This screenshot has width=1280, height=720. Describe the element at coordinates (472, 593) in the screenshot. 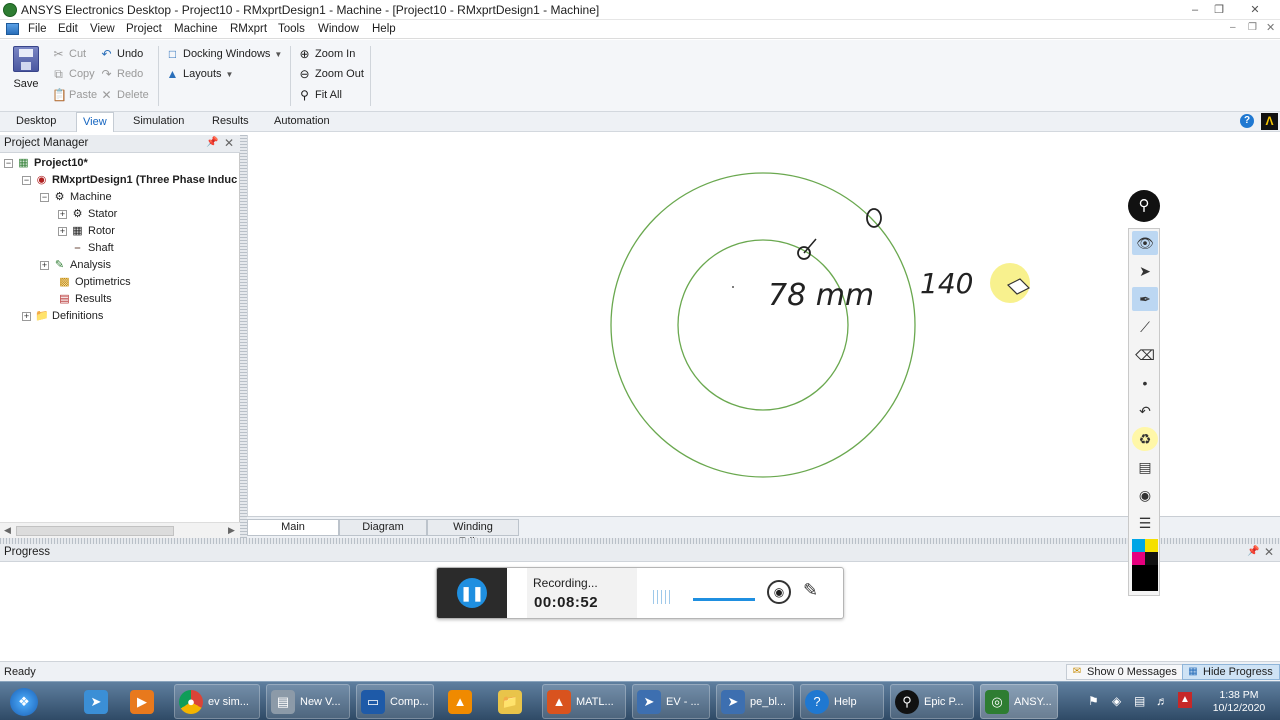

I see `pause-button: ❚❚` at that location.